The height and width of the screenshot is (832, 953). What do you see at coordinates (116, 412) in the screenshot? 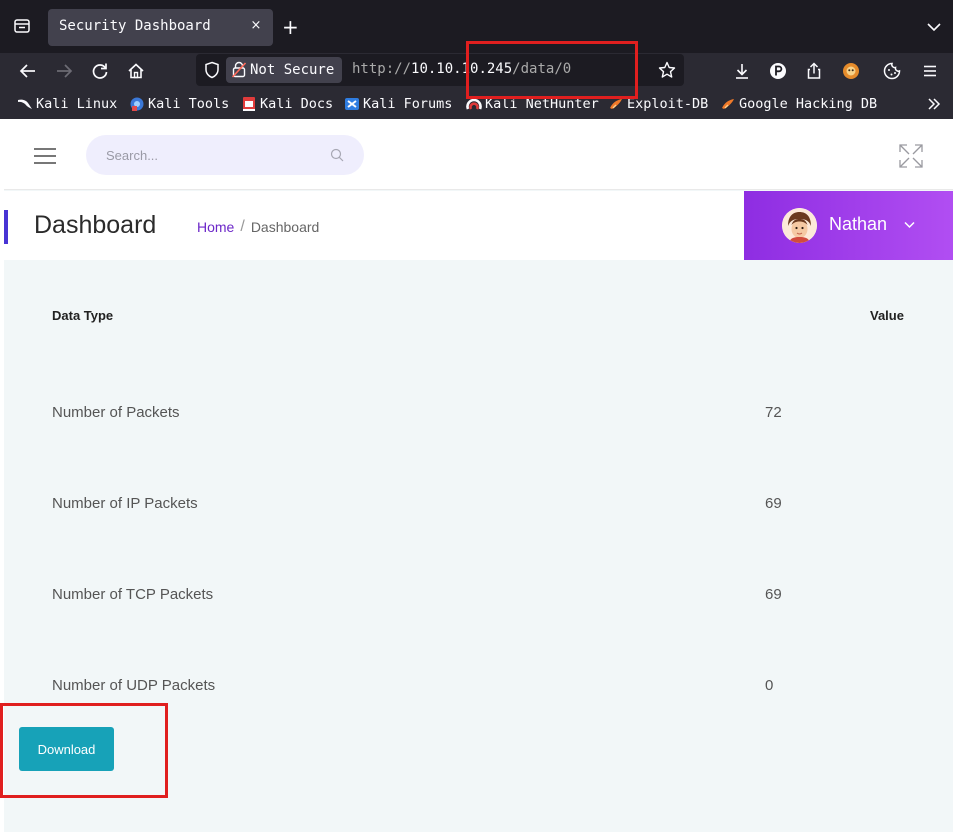
I see `row-label: Number of Packets` at bounding box center [116, 412].